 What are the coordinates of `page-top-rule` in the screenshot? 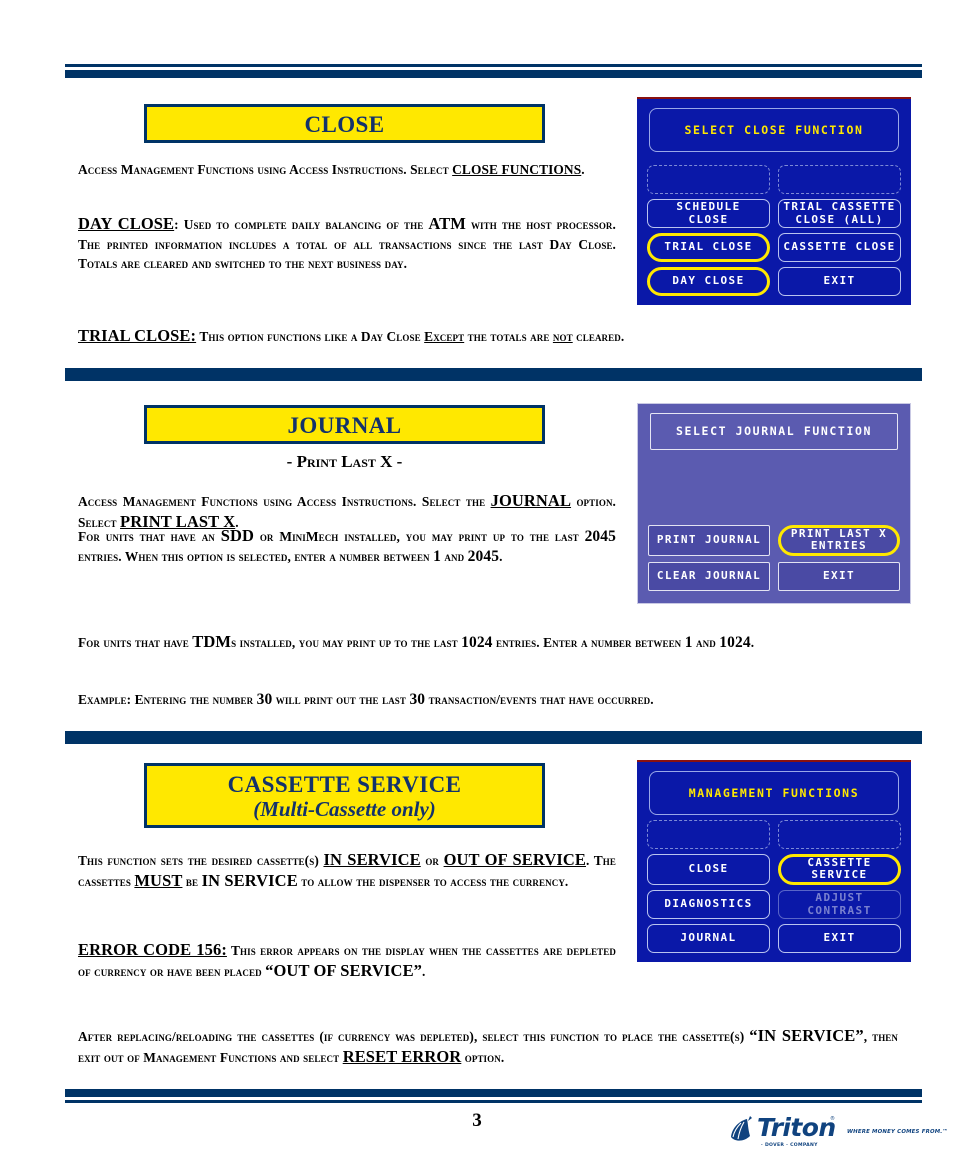 It's located at (493, 71).